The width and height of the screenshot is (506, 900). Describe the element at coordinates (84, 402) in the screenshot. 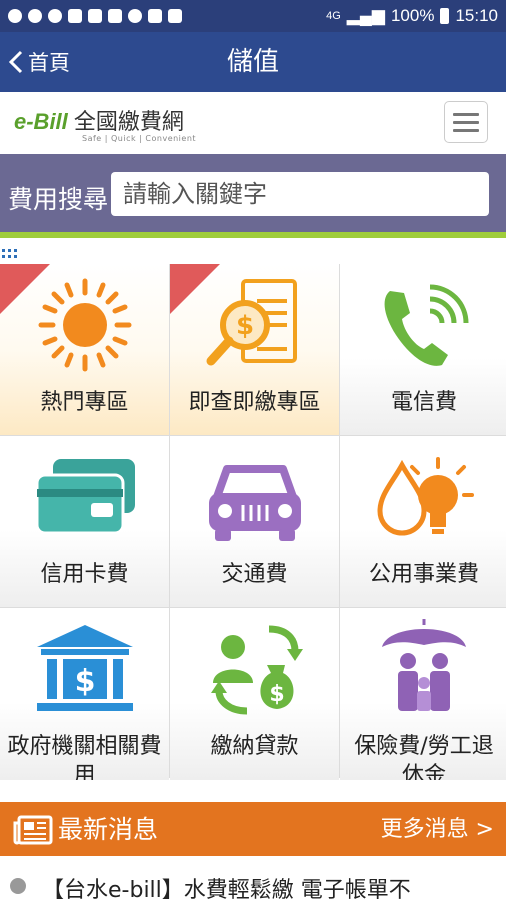

I see `tile-label: 熱門專區` at that location.